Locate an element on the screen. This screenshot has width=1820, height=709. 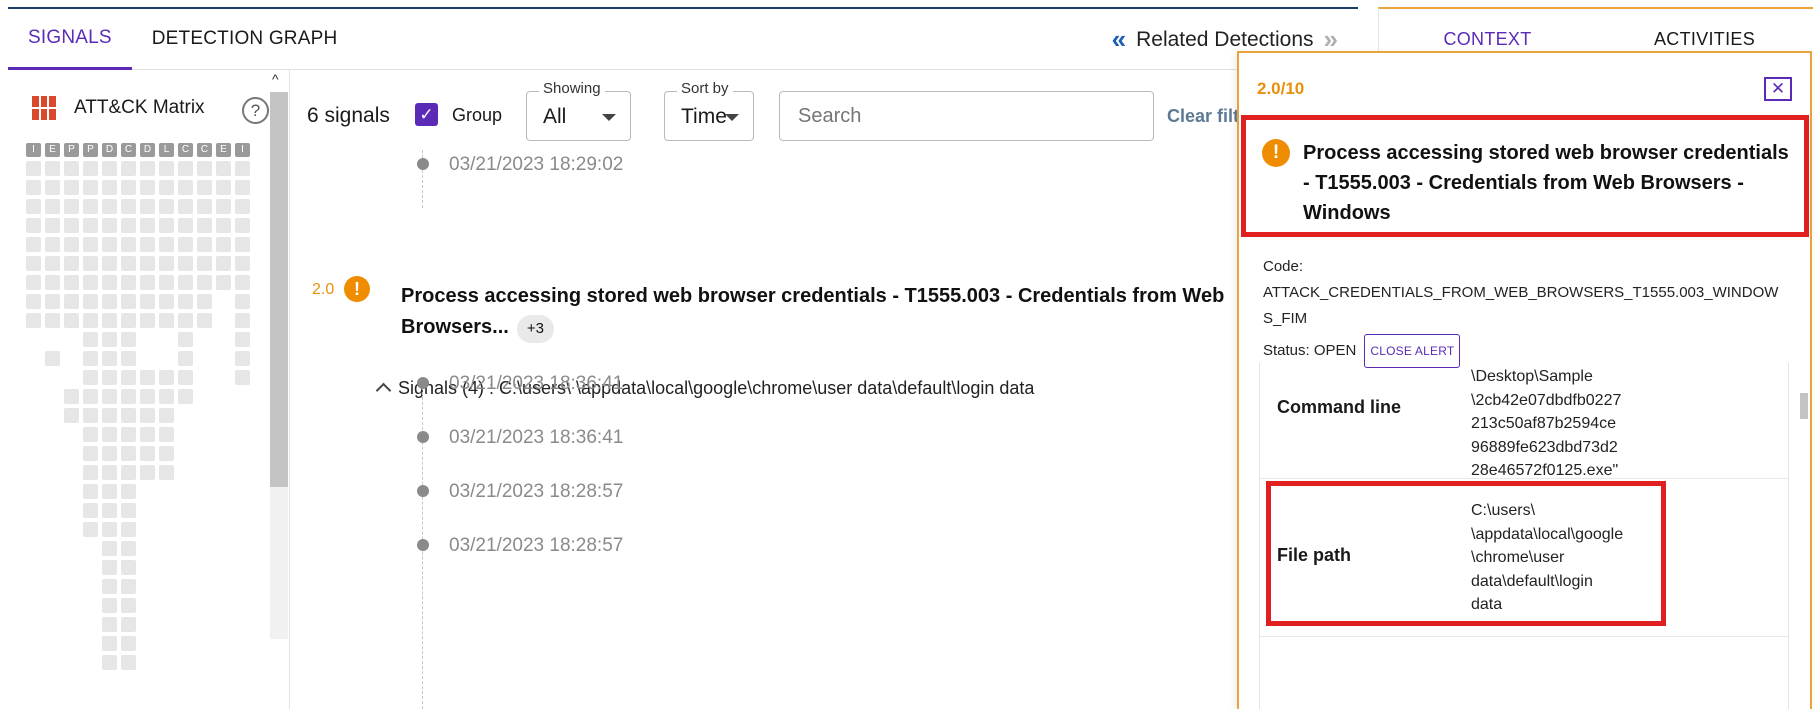
tab-signals: SIGNALS is located at coordinates (70, 39).